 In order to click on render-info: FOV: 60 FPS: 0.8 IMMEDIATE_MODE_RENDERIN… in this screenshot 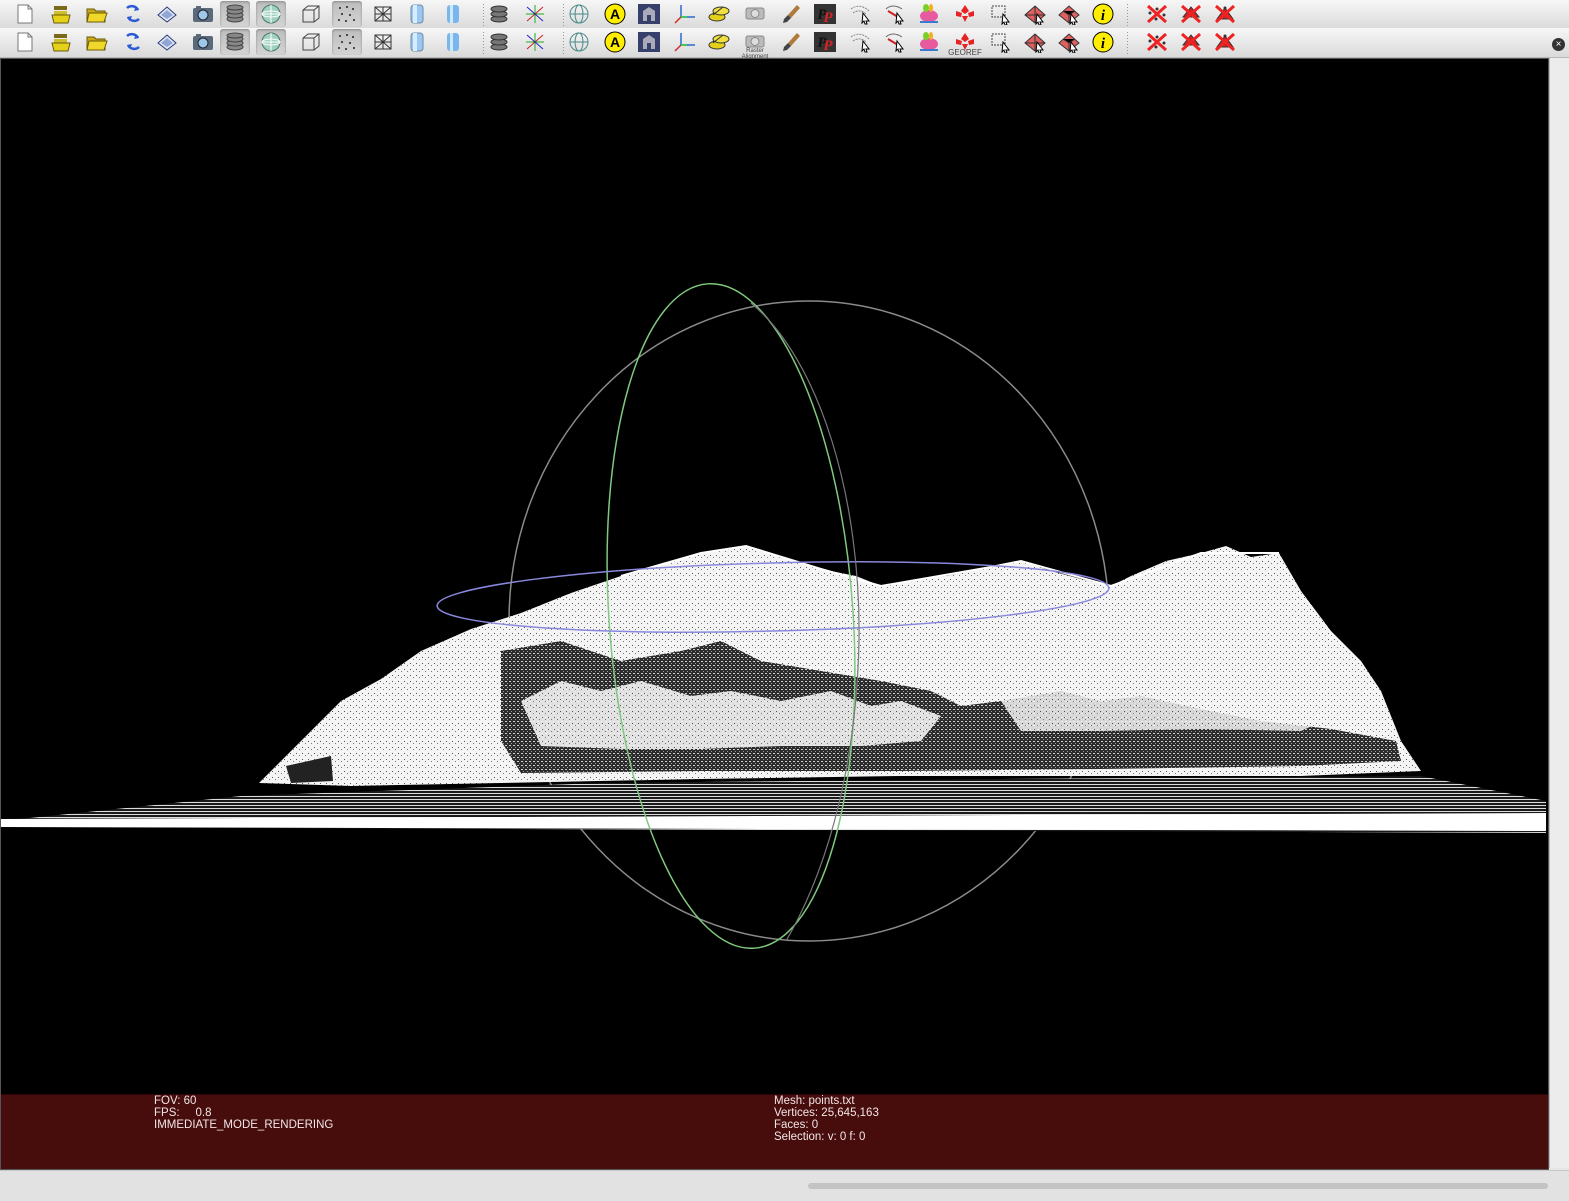, I will do `click(243, 1113)`.